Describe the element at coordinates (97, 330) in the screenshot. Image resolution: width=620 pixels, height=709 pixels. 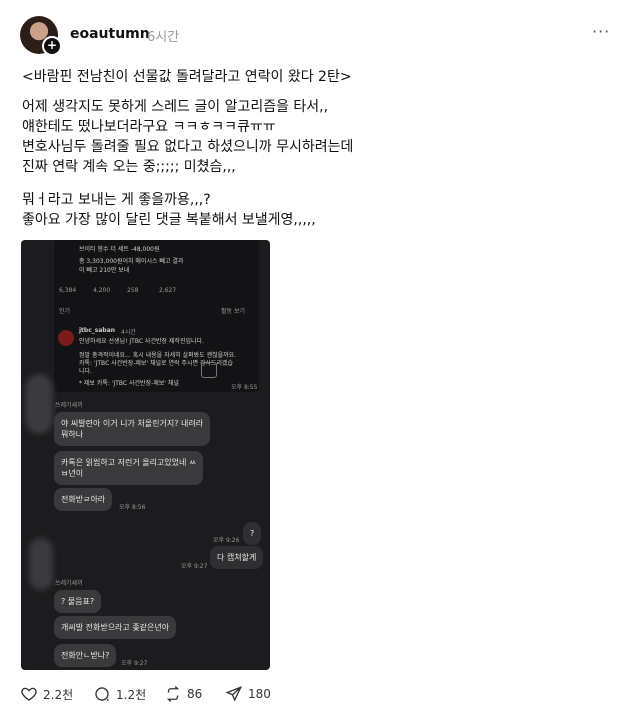
I see `jtbc-name: jtbc_saban` at that location.